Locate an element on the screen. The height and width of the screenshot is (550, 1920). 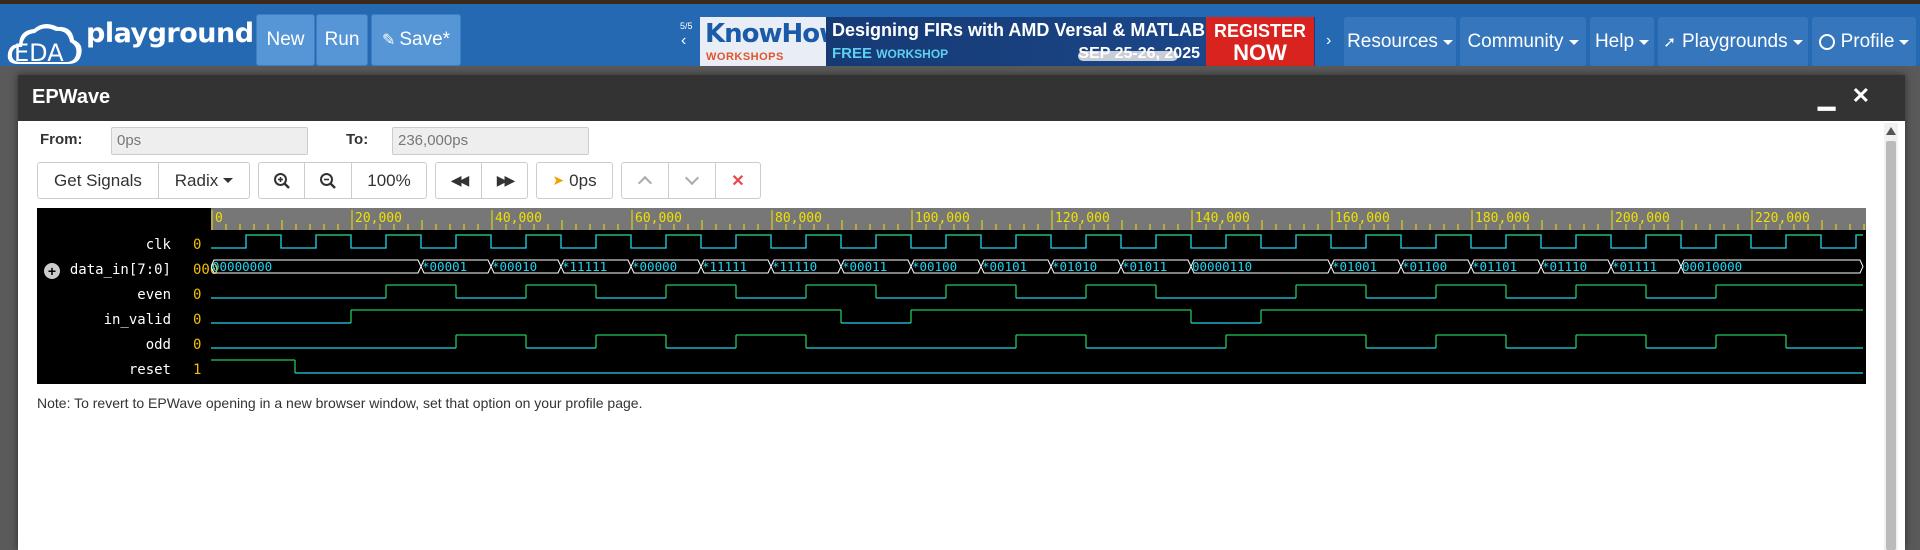
ad-free: FREE is located at coordinates (852, 53).